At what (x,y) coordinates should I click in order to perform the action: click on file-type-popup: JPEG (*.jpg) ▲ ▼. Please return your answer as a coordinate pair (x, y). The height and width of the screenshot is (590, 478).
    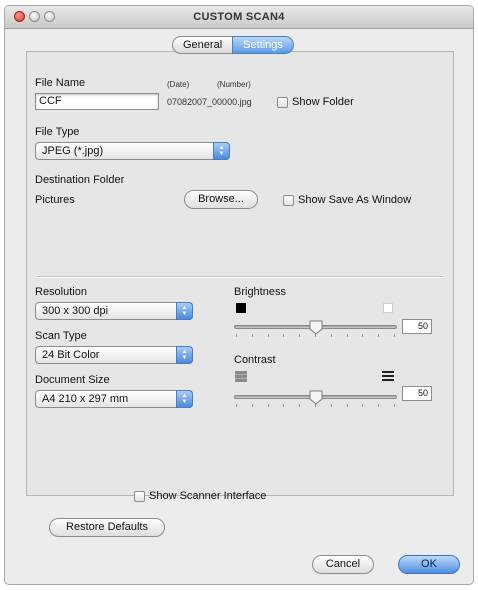
    Looking at the image, I should click on (132, 151).